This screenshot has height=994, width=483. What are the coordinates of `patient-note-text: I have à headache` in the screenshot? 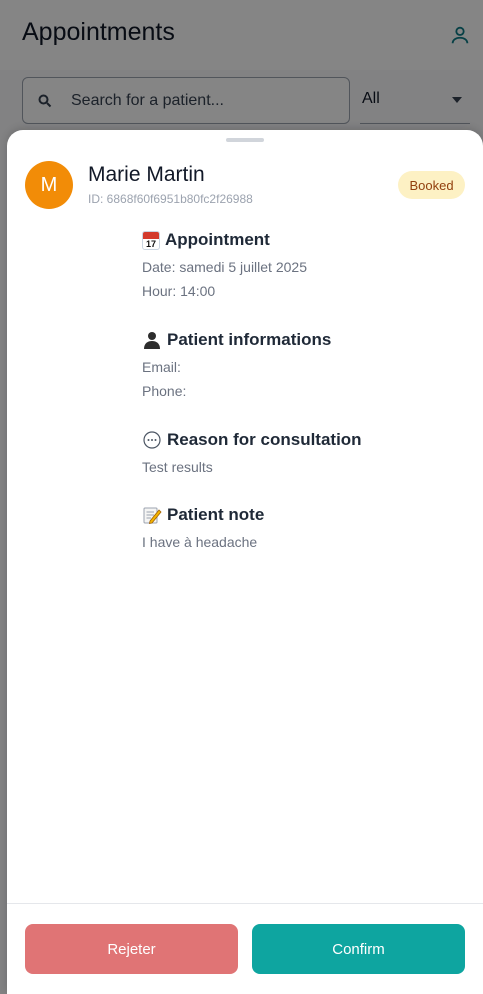 It's located at (200, 542).